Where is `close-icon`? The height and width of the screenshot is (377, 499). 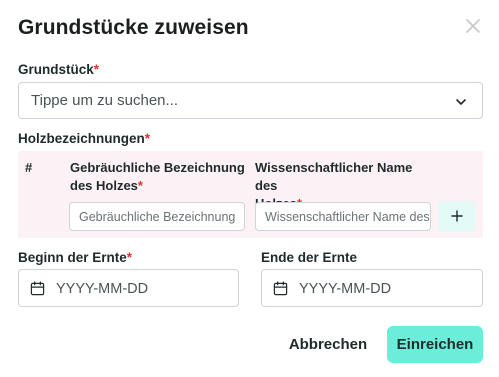 close-icon is located at coordinates (473, 26).